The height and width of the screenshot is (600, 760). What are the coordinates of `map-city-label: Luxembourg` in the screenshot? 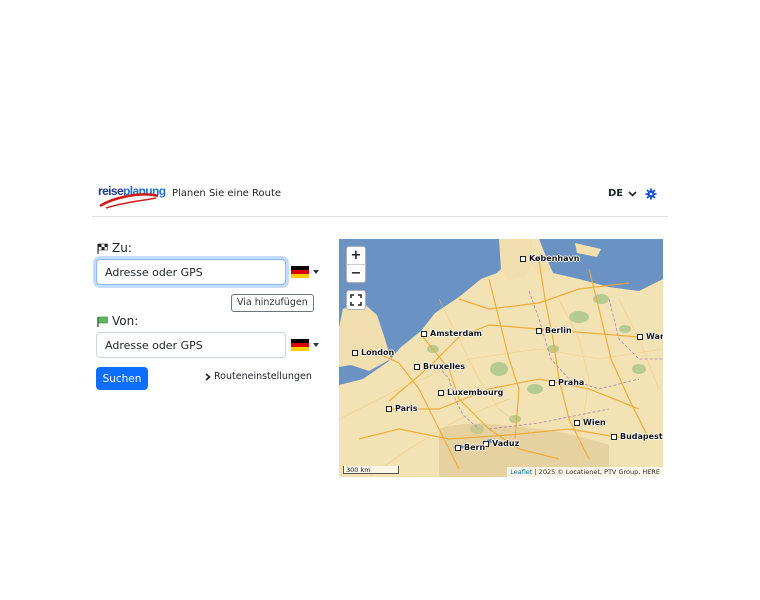 It's located at (470, 392).